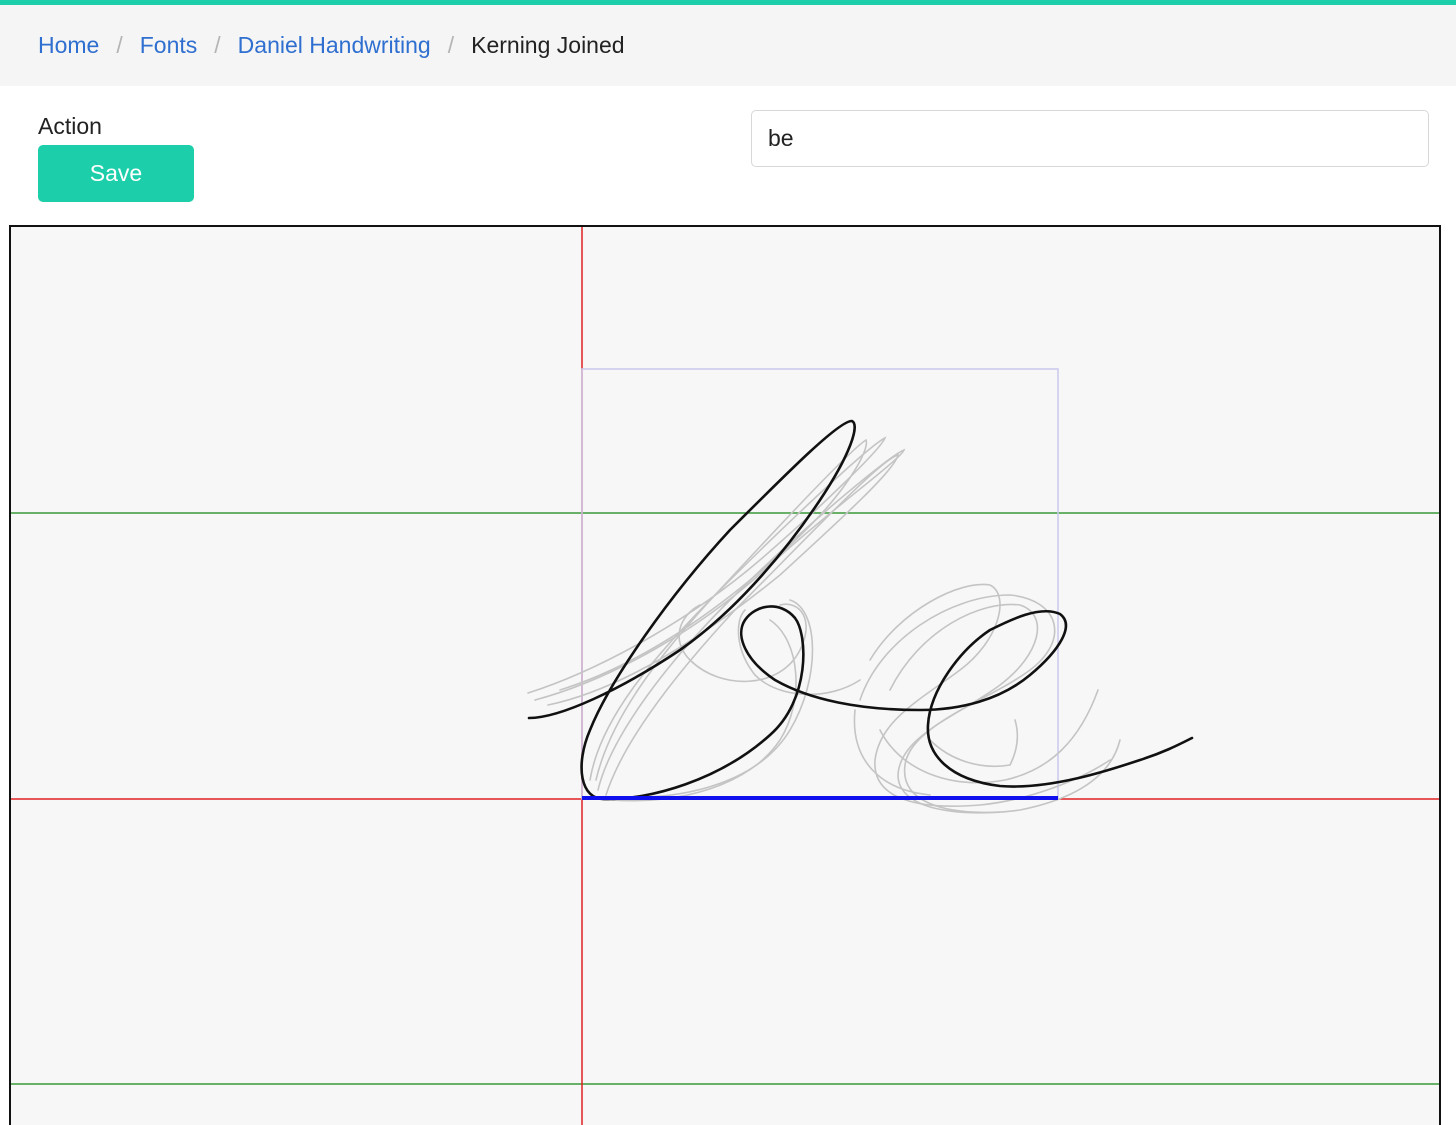 This screenshot has width=1456, height=1125. Describe the element at coordinates (1090, 138) in the screenshot. I see `sample-text-input` at that location.